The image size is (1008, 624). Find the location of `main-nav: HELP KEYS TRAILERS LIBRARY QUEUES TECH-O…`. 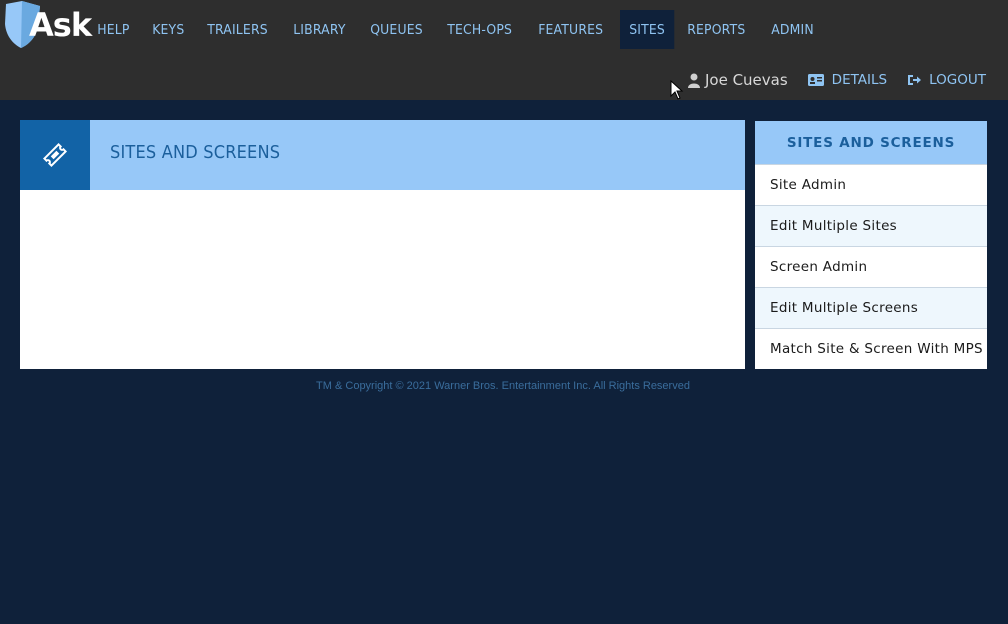

main-nav: HELP KEYS TRAILERS LIBRARY QUEUES TECH-O… is located at coordinates (458, 29).